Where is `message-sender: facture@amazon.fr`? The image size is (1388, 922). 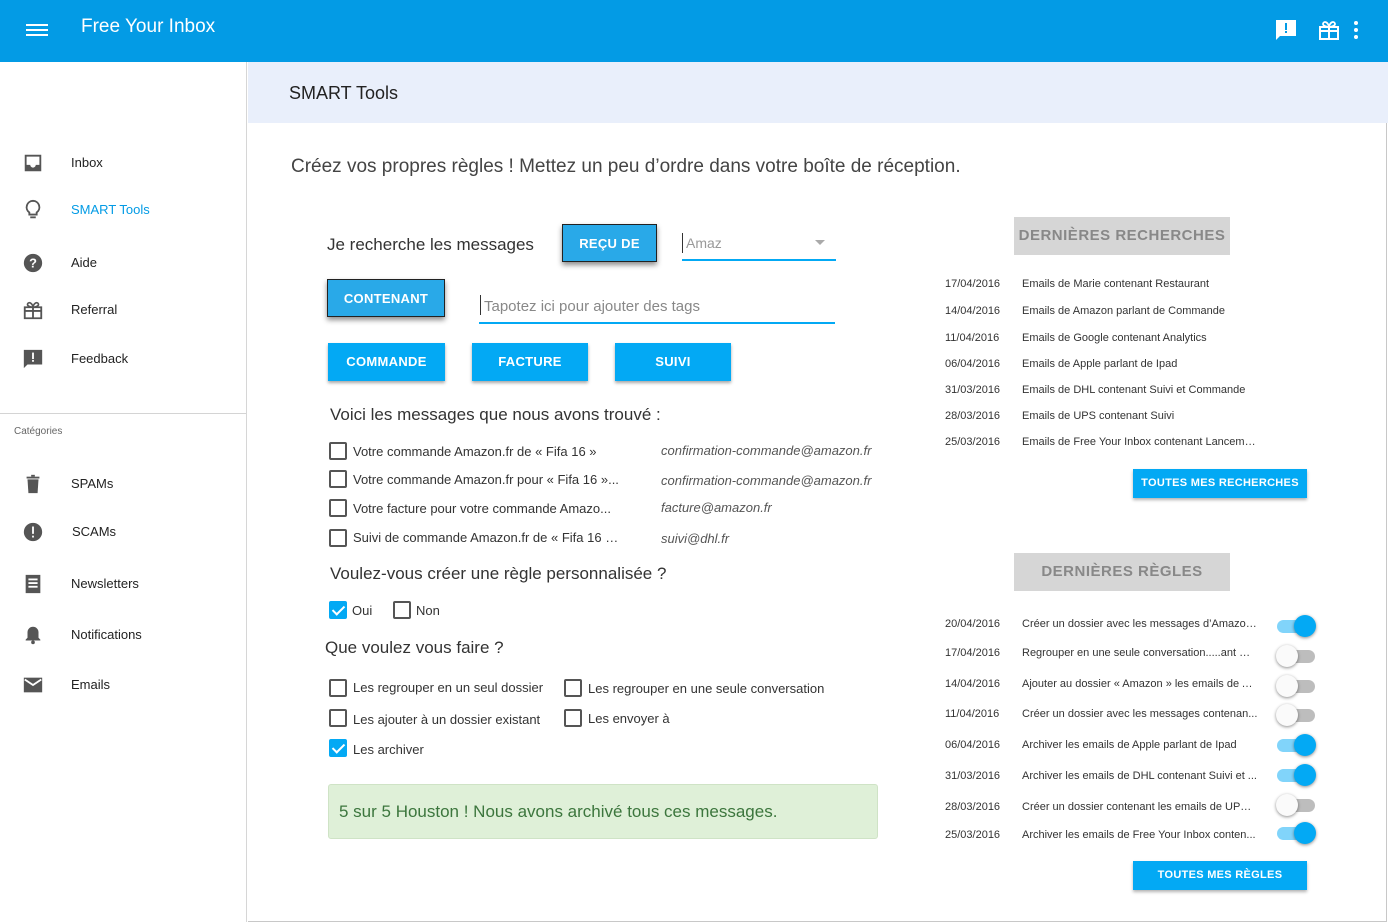 message-sender: facture@amazon.fr is located at coordinates (716, 507).